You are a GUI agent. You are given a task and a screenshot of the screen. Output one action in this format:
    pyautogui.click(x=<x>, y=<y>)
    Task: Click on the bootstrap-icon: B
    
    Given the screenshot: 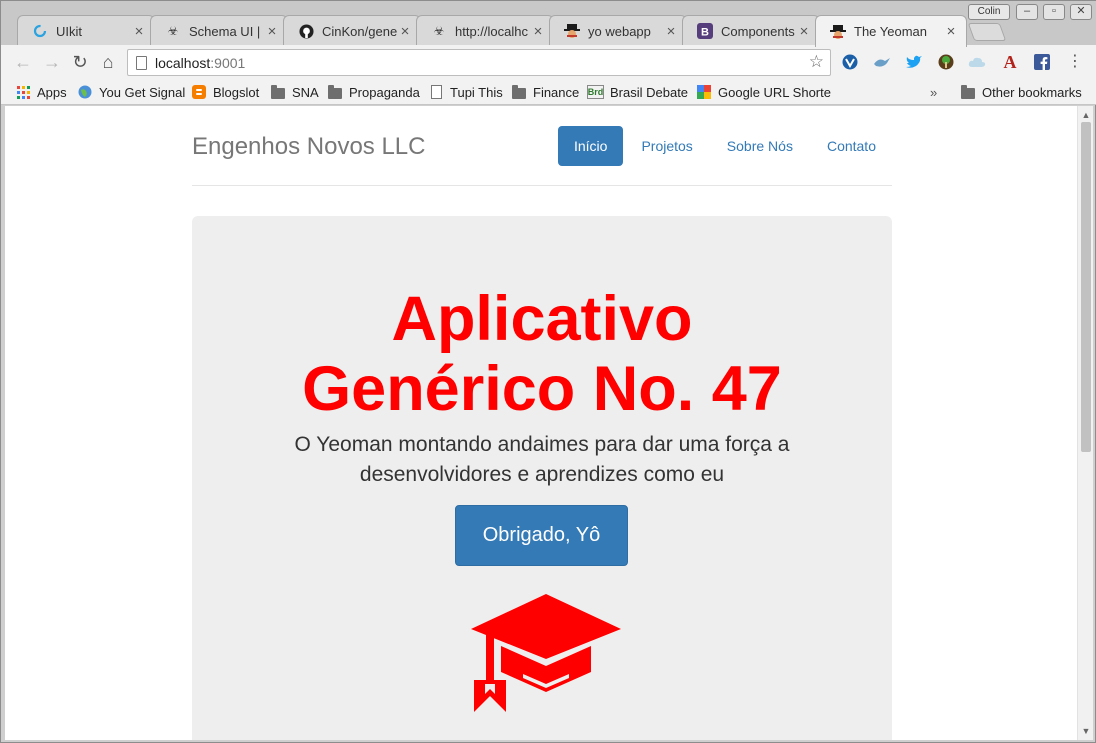 What is the action you would take?
    pyautogui.click(x=705, y=31)
    